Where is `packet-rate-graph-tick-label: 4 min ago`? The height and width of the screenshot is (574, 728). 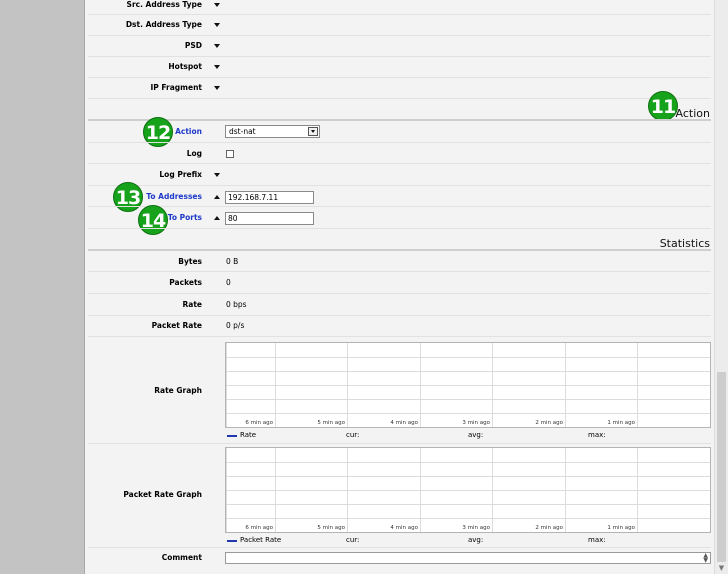 packet-rate-graph-tick-label: 4 min ago is located at coordinates (404, 528).